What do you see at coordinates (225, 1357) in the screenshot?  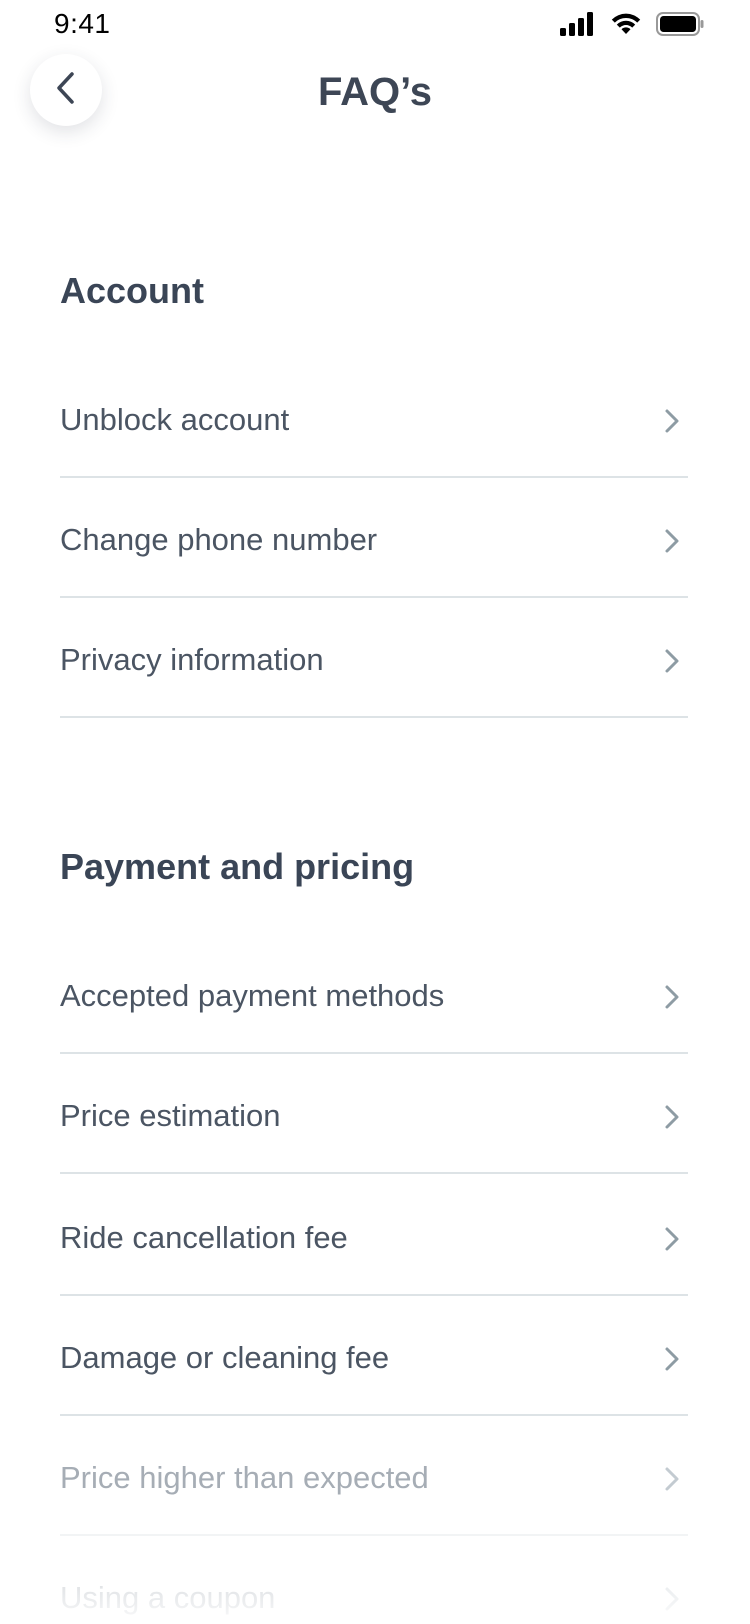 I see `faq-item-label: Damage or cleaning fee` at bounding box center [225, 1357].